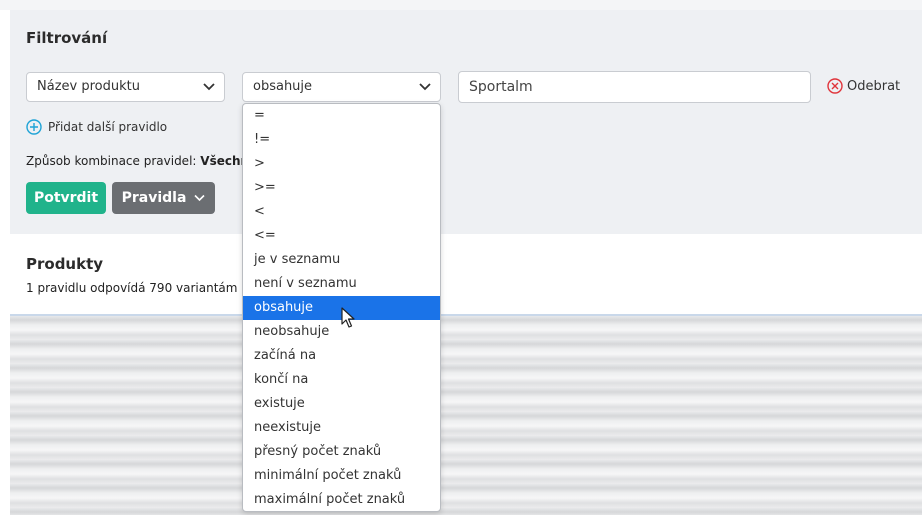  I want to click on dropdown-option: >, so click(341, 164).